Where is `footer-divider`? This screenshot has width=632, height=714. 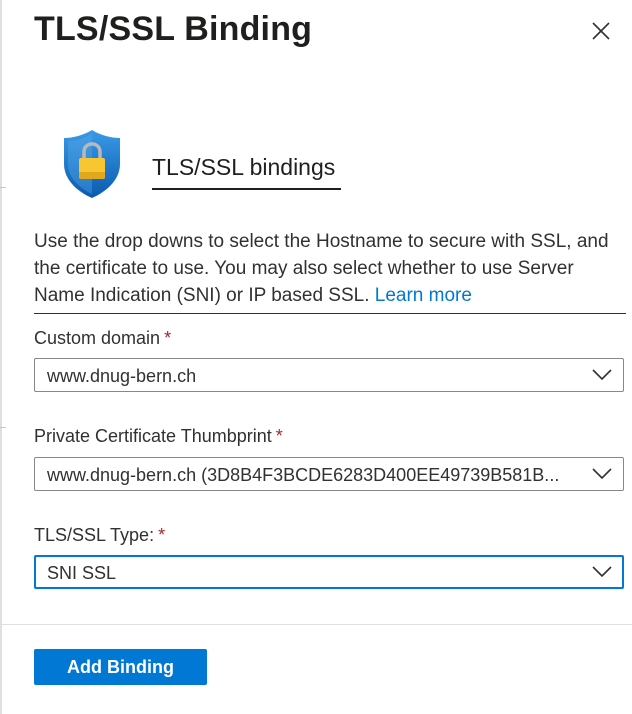 footer-divider is located at coordinates (316, 624).